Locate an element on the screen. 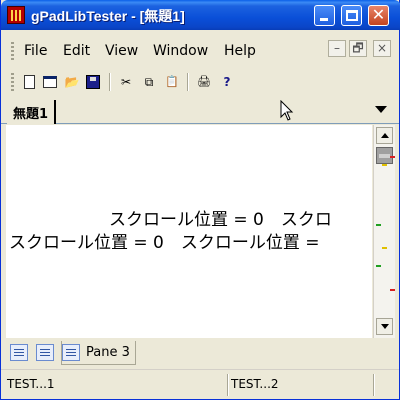 Image resolution: width=400 pixels, height=400 pixels. pane-3-label: Pane 3 is located at coordinates (108, 352).